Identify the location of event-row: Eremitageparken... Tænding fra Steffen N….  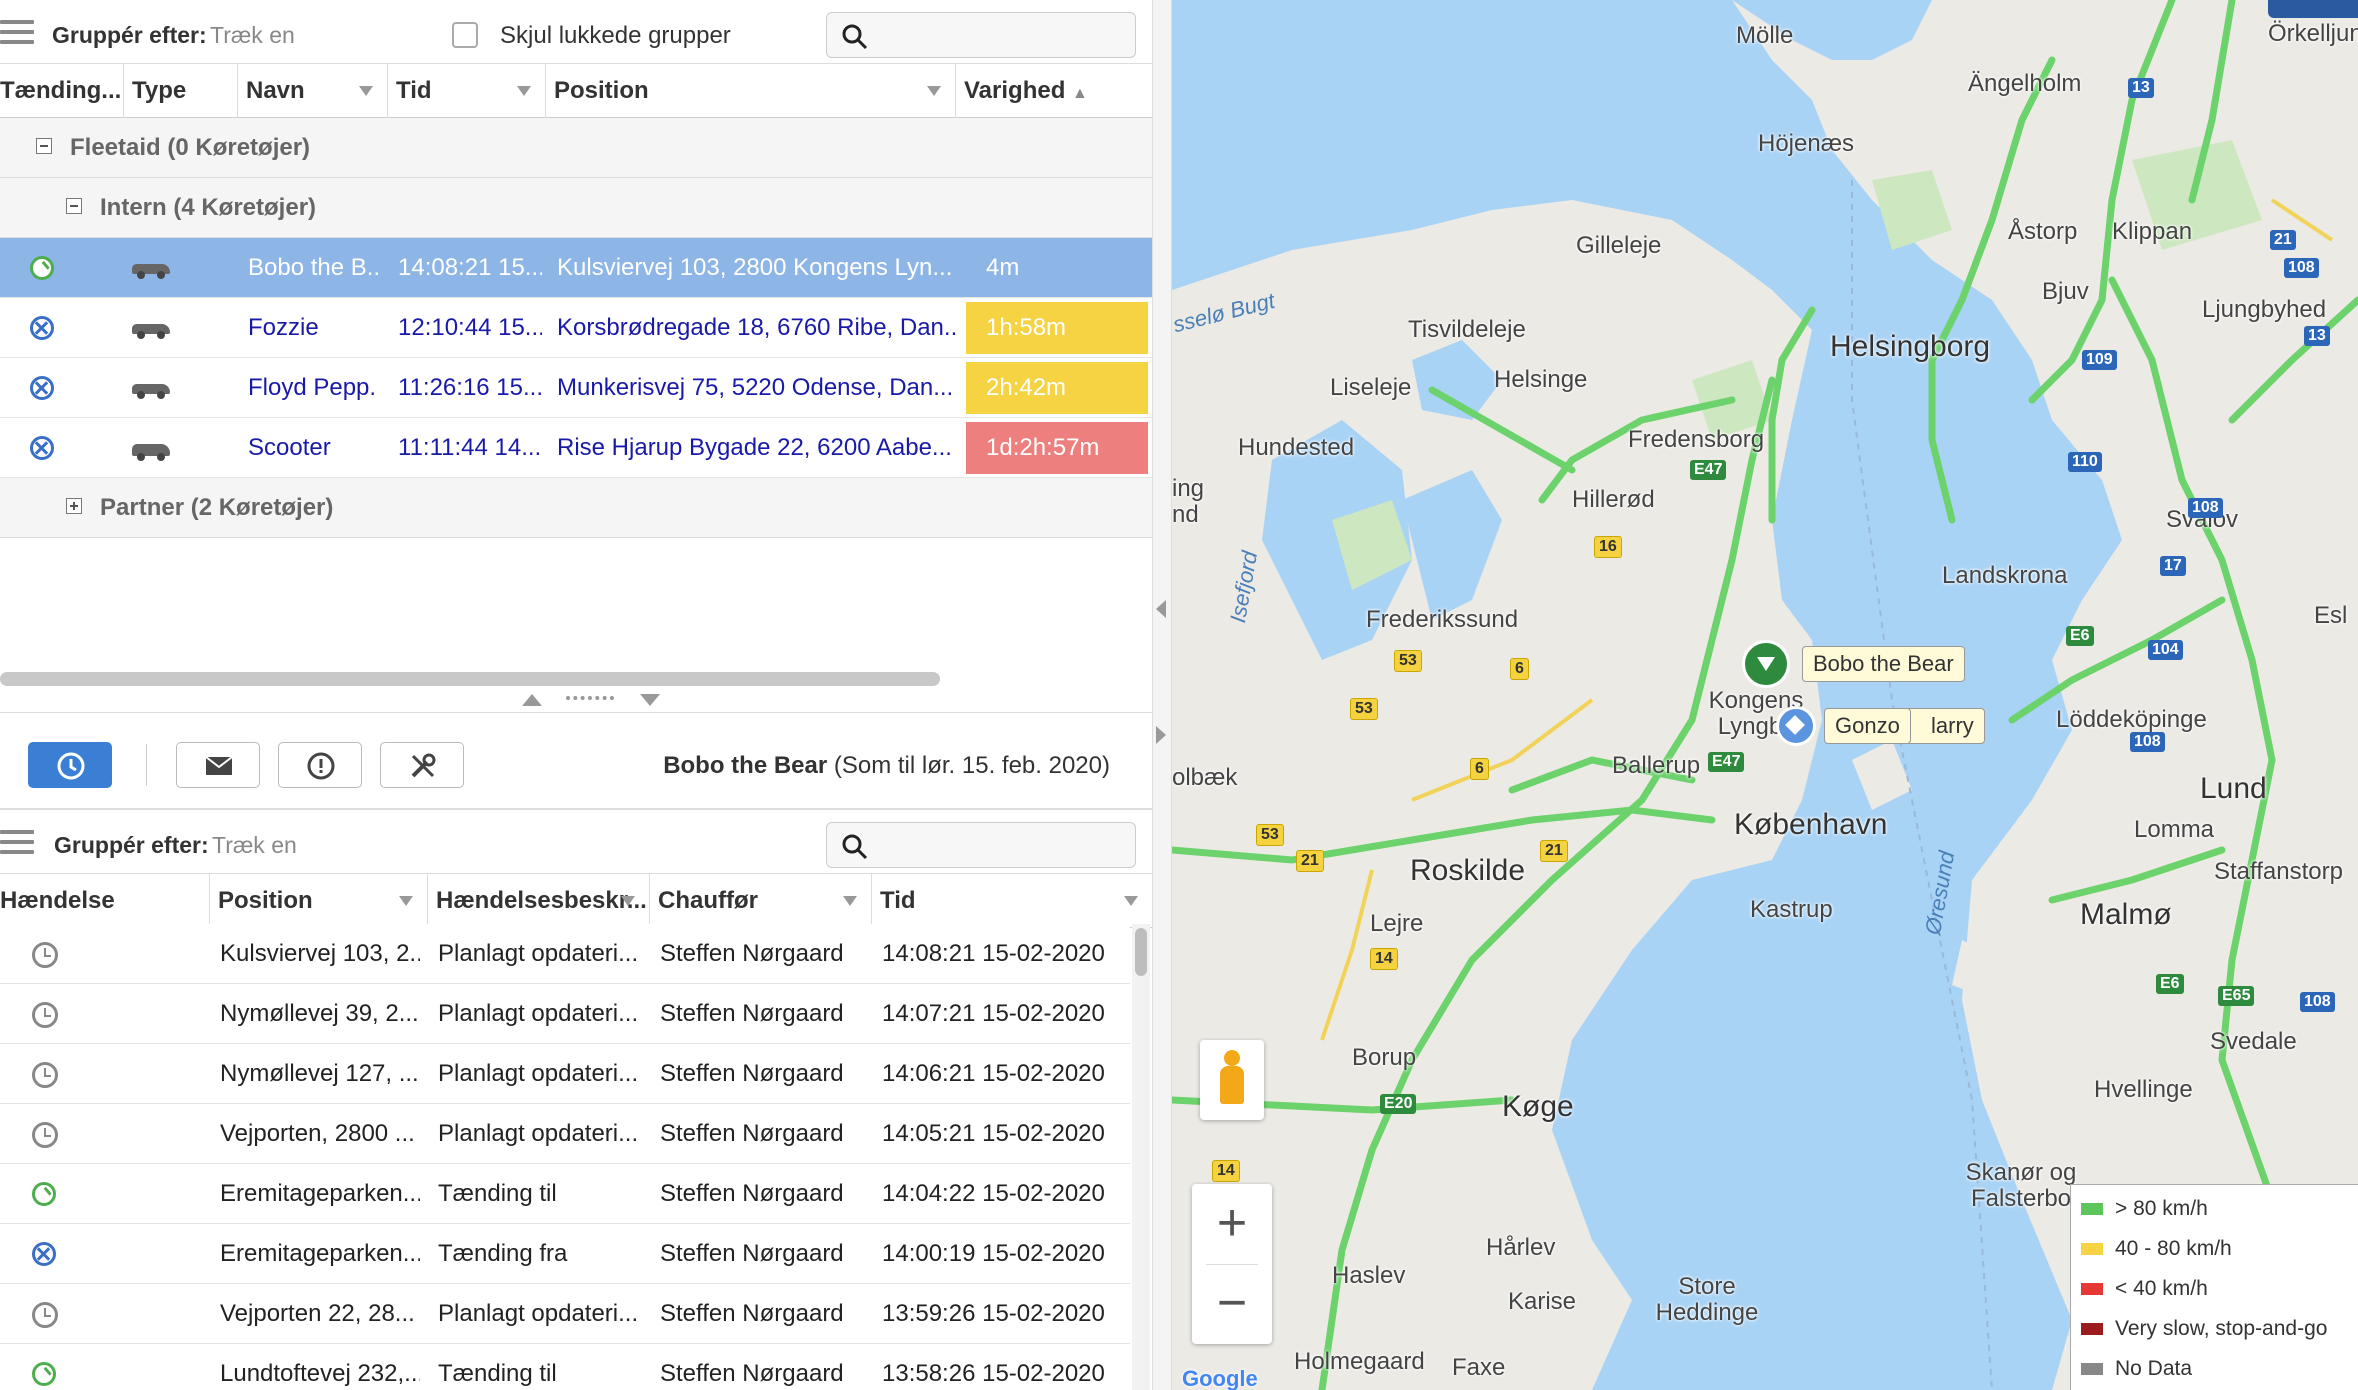
(565, 1254).